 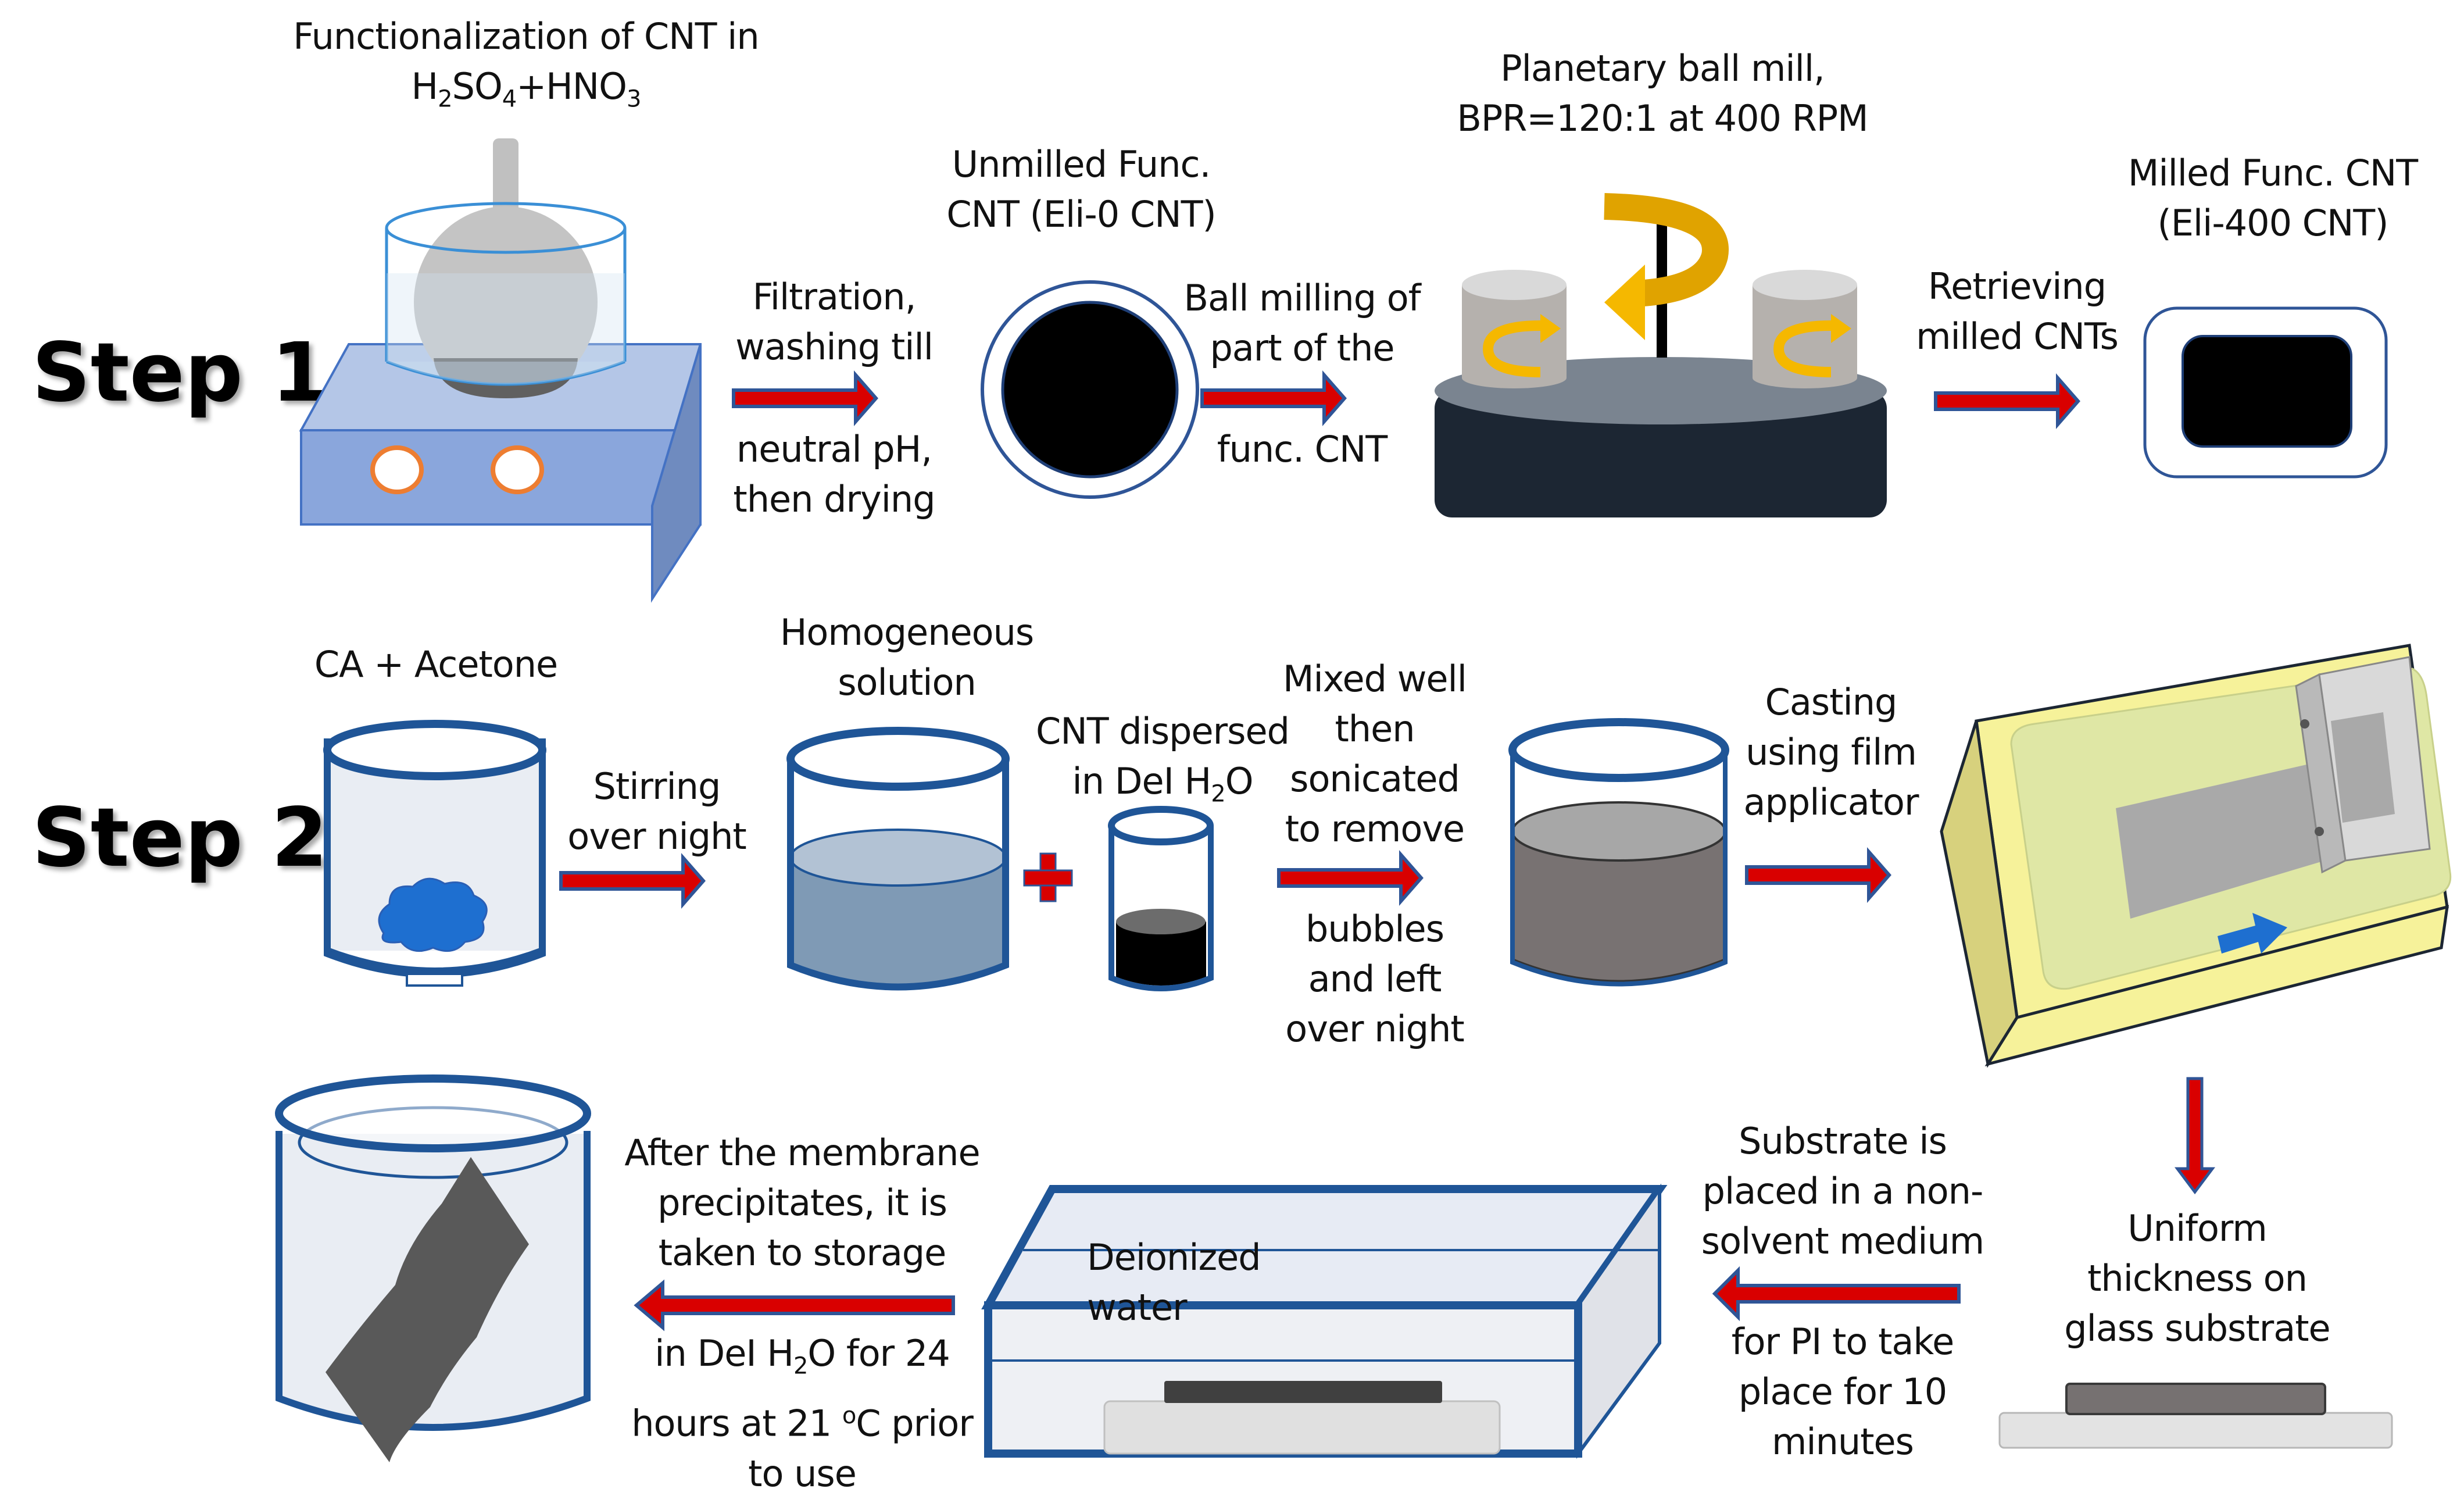 What do you see at coordinates (2195, 1416) in the screenshot?
I see `glass-substrate-icon` at bounding box center [2195, 1416].